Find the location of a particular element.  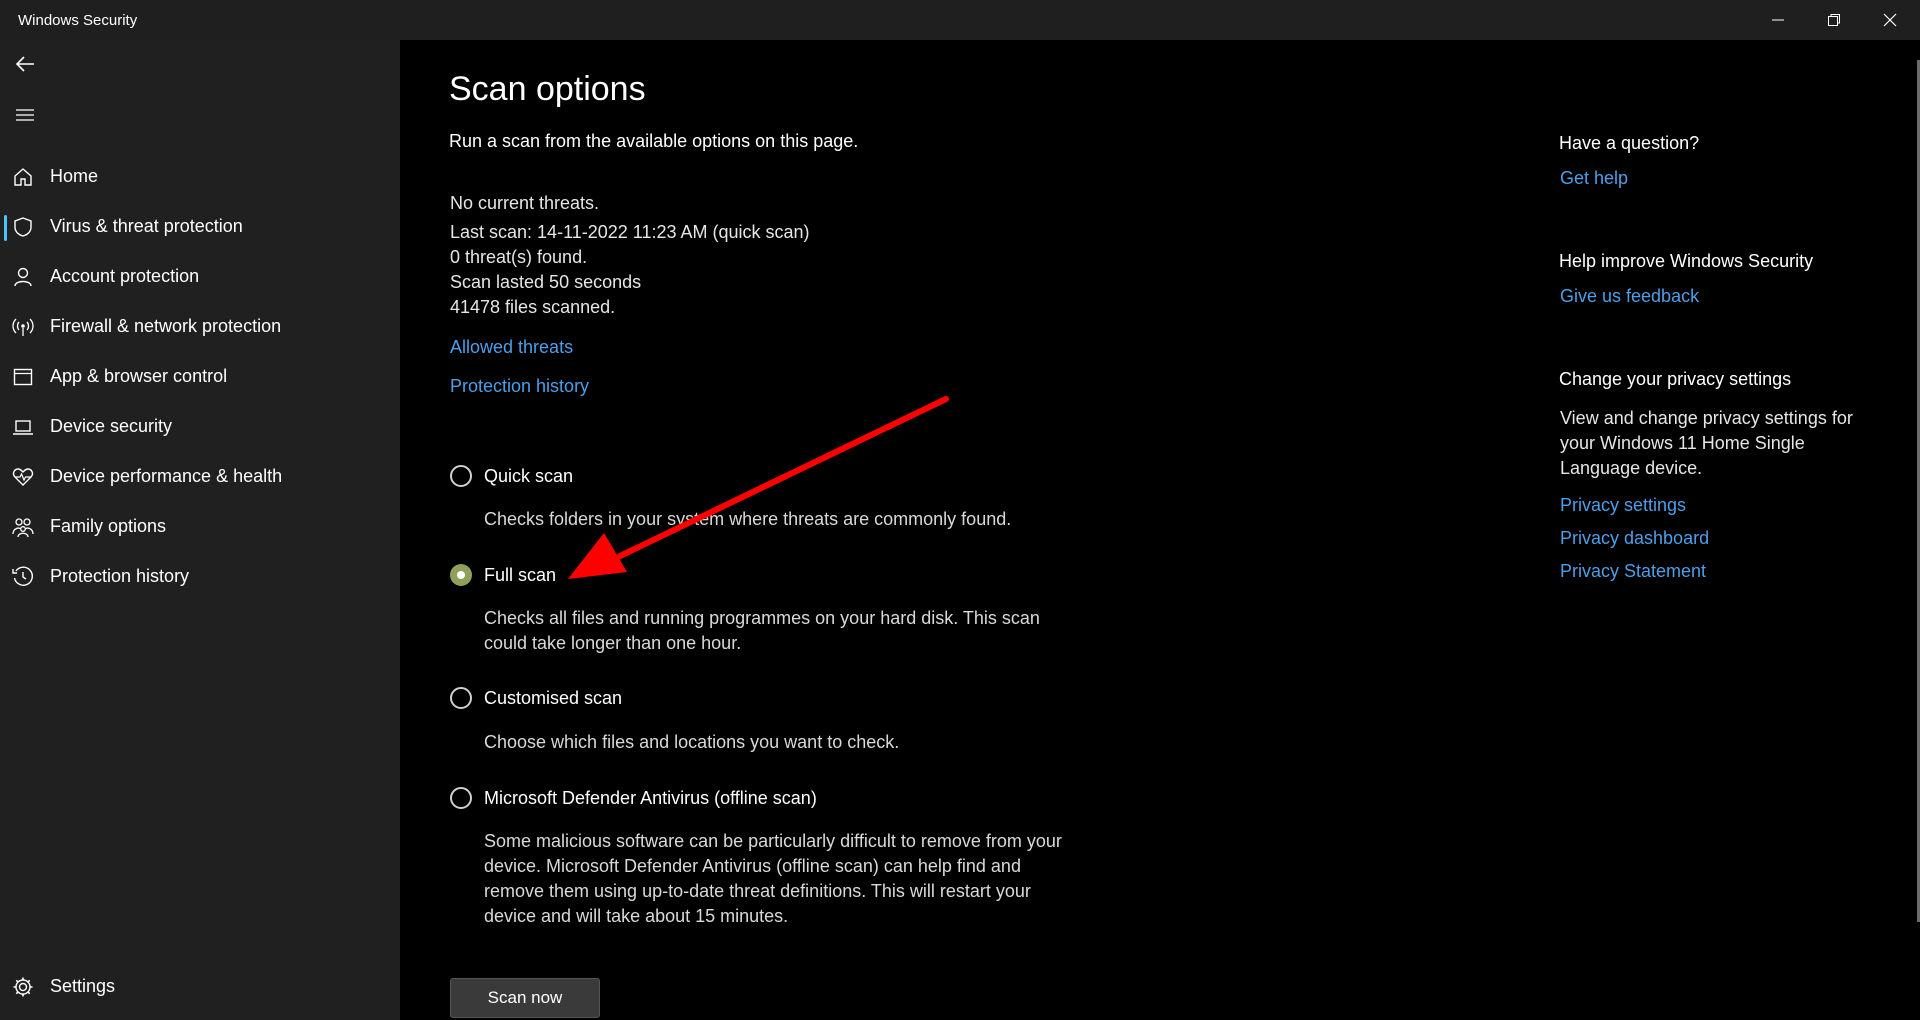

antenna-icon is located at coordinates (23, 327).